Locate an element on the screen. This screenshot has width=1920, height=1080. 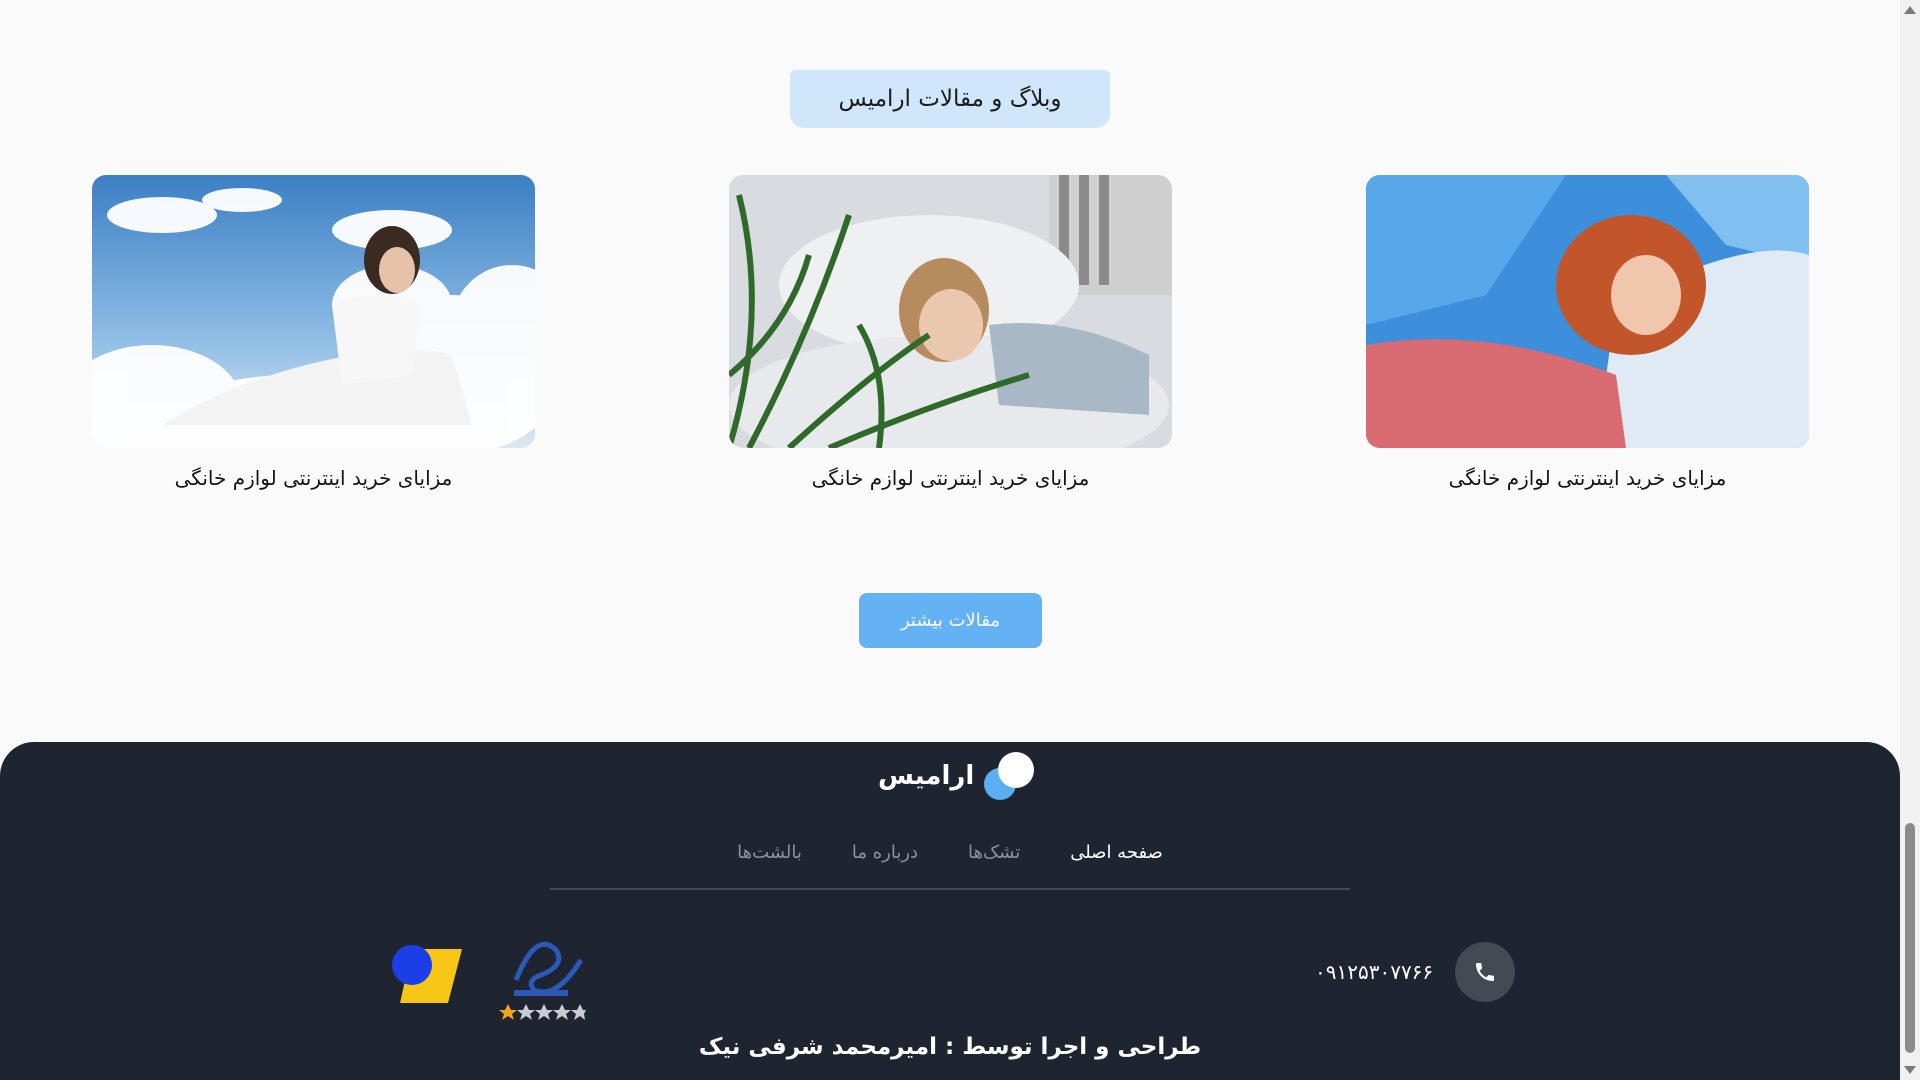
page-scrollbar is located at coordinates (1910, 540).